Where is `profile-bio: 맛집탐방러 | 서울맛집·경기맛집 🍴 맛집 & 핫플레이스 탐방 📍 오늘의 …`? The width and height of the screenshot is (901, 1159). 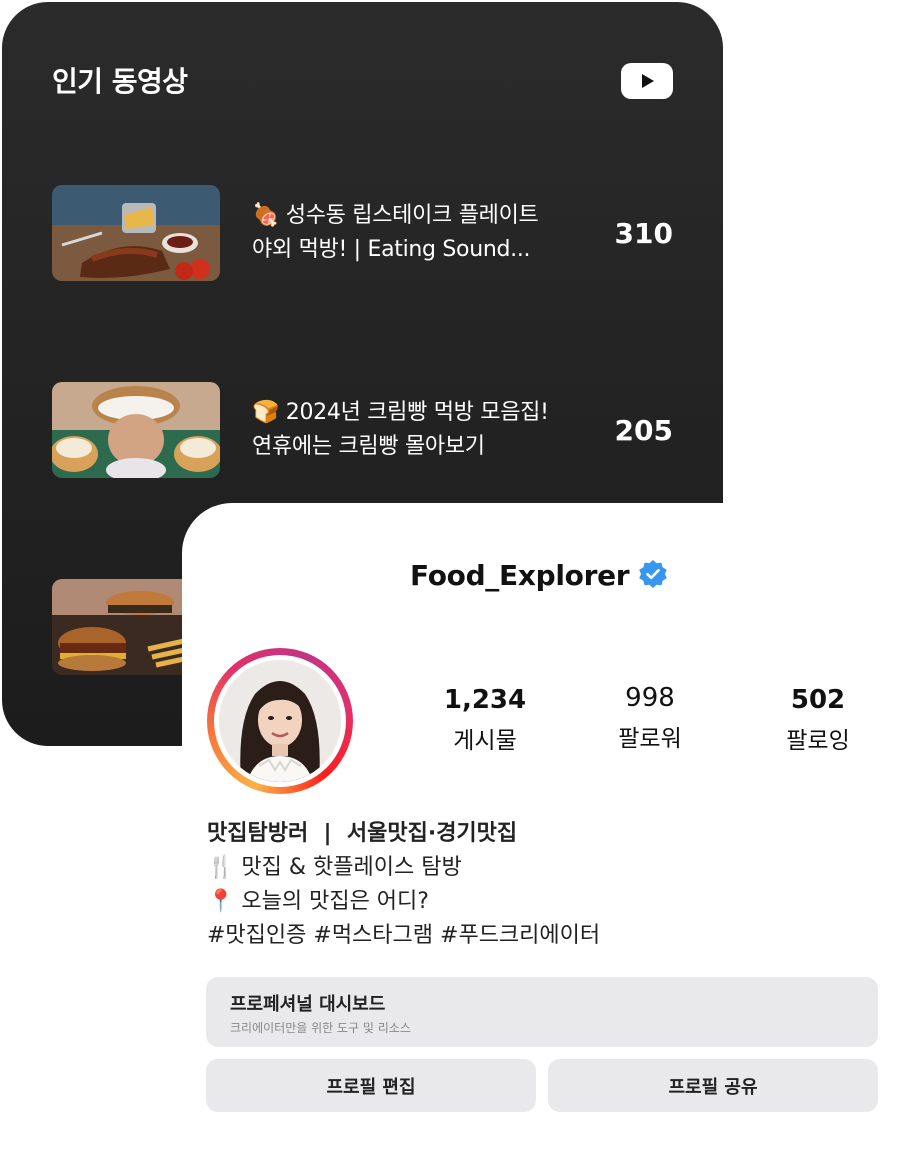 profile-bio: 맛집탐방러 | 서울맛집·경기맛집 🍴 맛집 & 핫플레이스 탐방 📍 오늘의 … is located at coordinates (537, 885).